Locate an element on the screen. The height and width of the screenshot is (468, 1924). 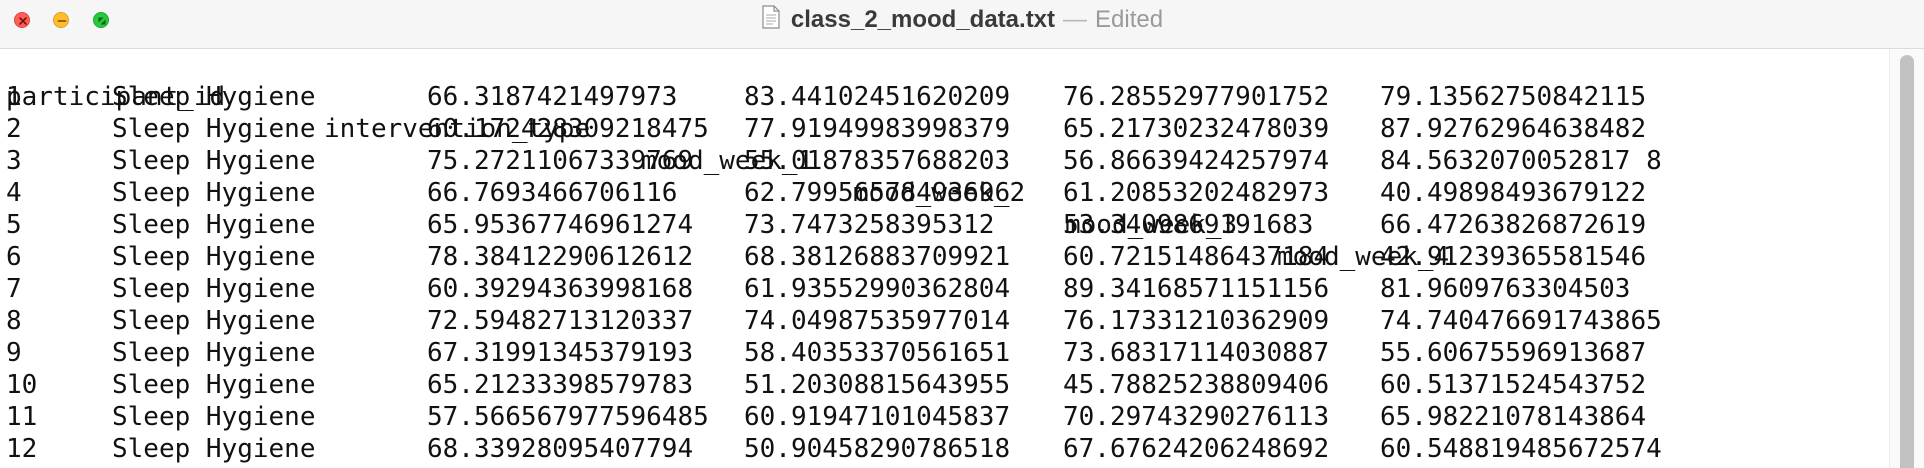
table-cell: 51.20308815643955 is located at coordinates (877, 385).